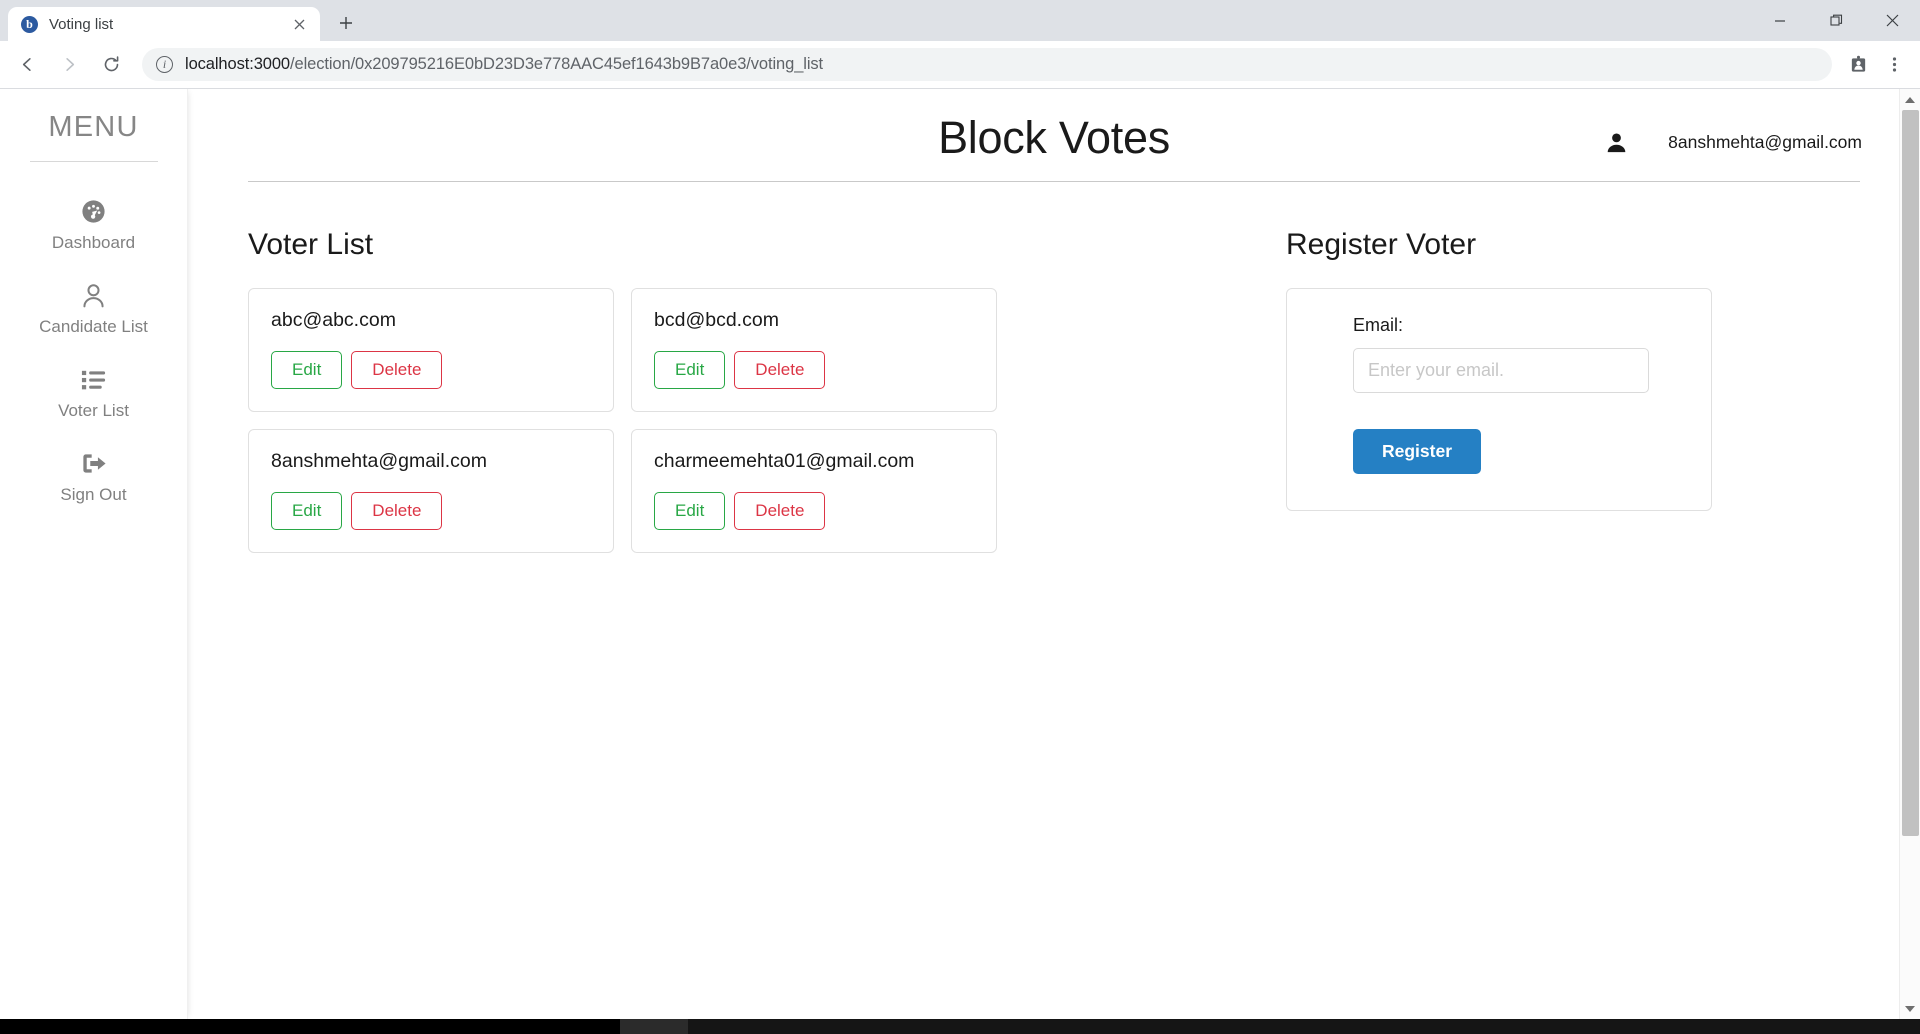  Describe the element at coordinates (1910, 473) in the screenshot. I see `scrollbar-thumb` at that location.